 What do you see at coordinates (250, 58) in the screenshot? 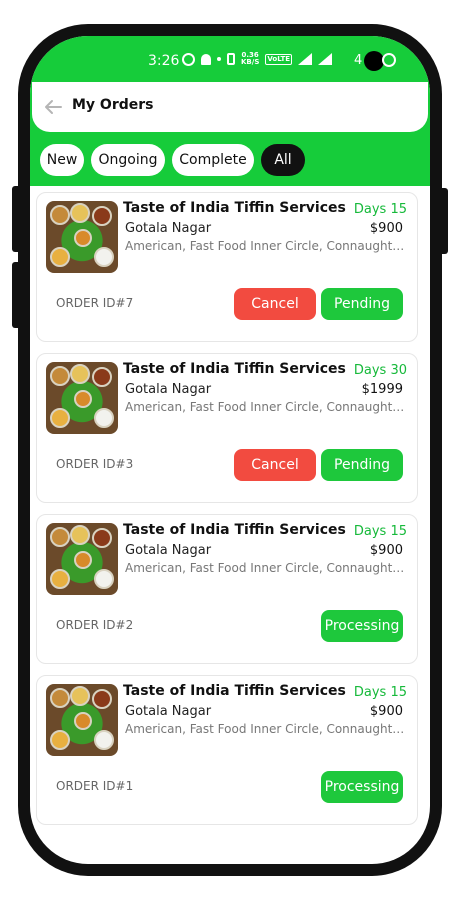
I see `network-speed: 0.36 KB/S` at bounding box center [250, 58].